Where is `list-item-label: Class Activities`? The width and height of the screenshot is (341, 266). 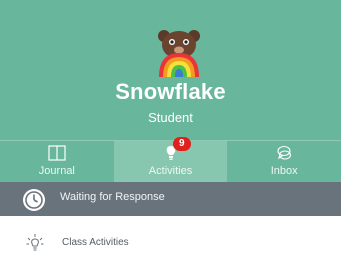 list-item-label: Class Activities is located at coordinates (95, 242).